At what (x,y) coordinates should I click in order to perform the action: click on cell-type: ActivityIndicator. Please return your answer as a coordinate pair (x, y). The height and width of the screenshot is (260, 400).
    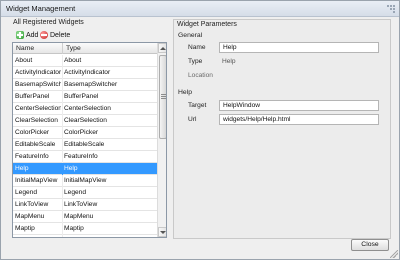
    Looking at the image, I should click on (87, 72).